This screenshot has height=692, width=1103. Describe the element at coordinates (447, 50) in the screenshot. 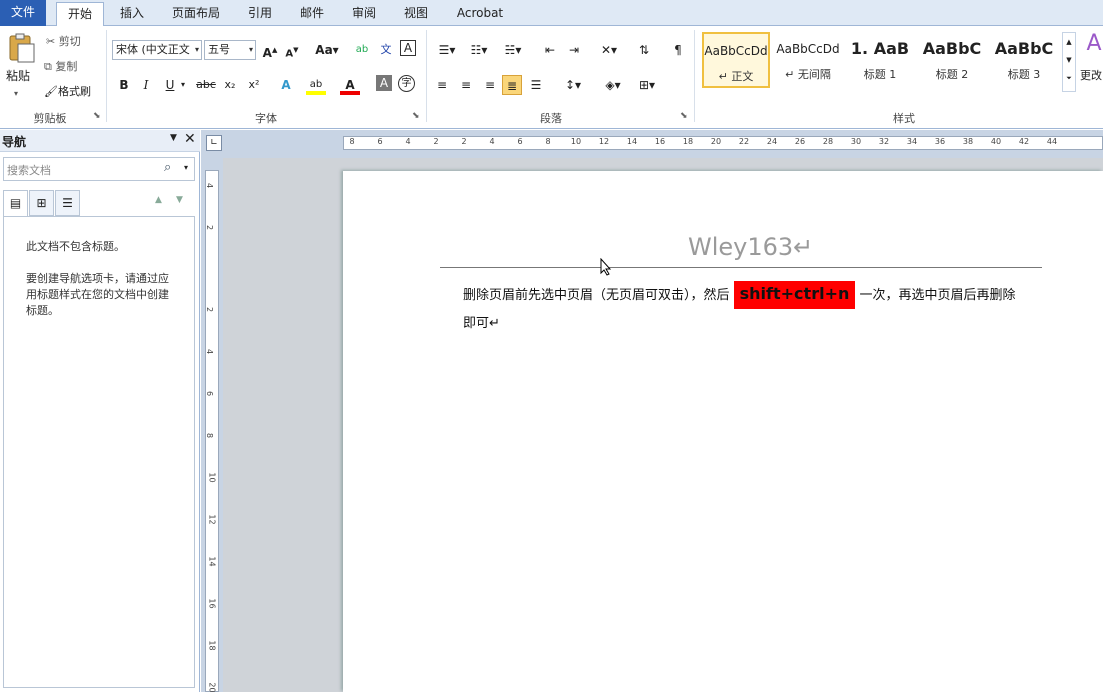

I see `bullets-icon: ☰▾` at that location.